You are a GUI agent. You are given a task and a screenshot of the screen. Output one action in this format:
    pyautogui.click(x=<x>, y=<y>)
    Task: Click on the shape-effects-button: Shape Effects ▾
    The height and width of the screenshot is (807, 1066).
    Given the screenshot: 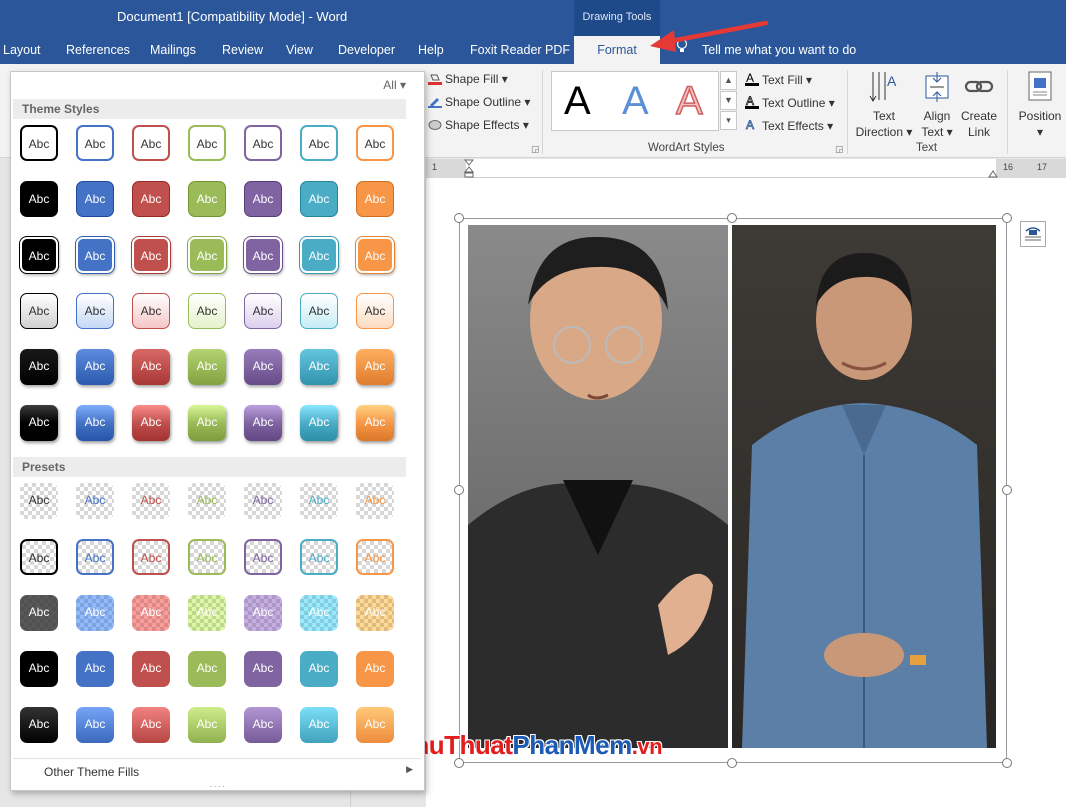 What is the action you would take?
    pyautogui.click(x=478, y=125)
    